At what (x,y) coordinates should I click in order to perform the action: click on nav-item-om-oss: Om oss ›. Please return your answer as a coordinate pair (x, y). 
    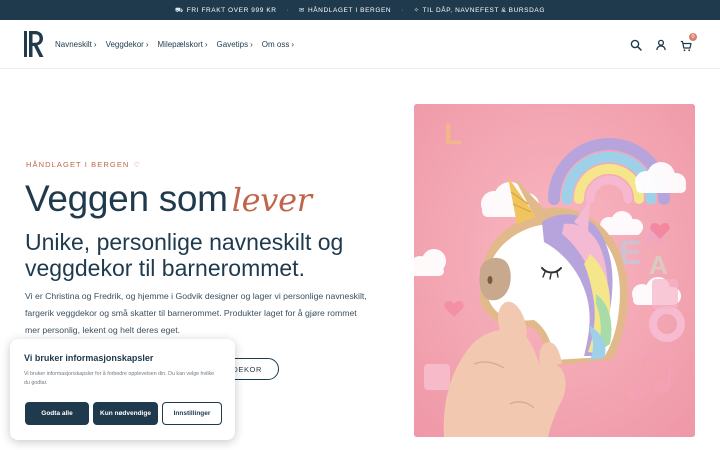
    Looking at the image, I should click on (278, 44).